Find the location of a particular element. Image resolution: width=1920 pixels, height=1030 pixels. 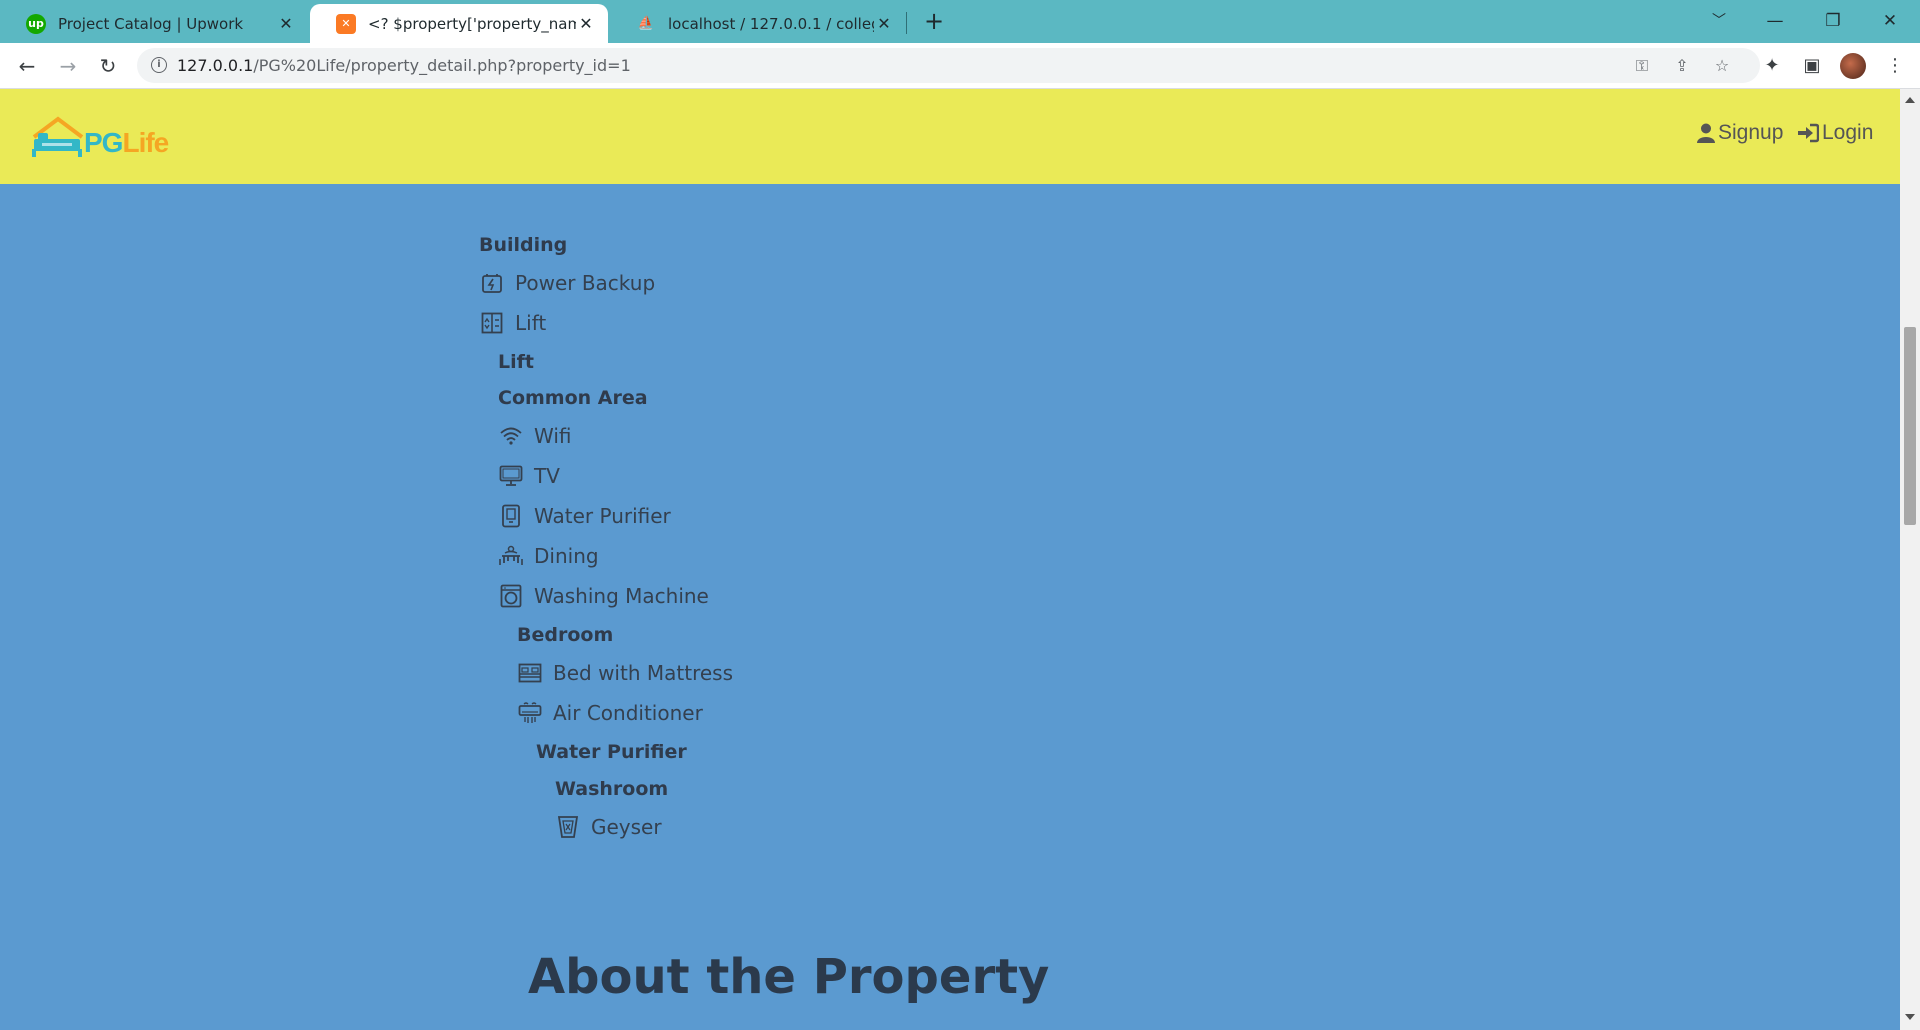

restore-button: ❐ is located at coordinates (1833, 21).